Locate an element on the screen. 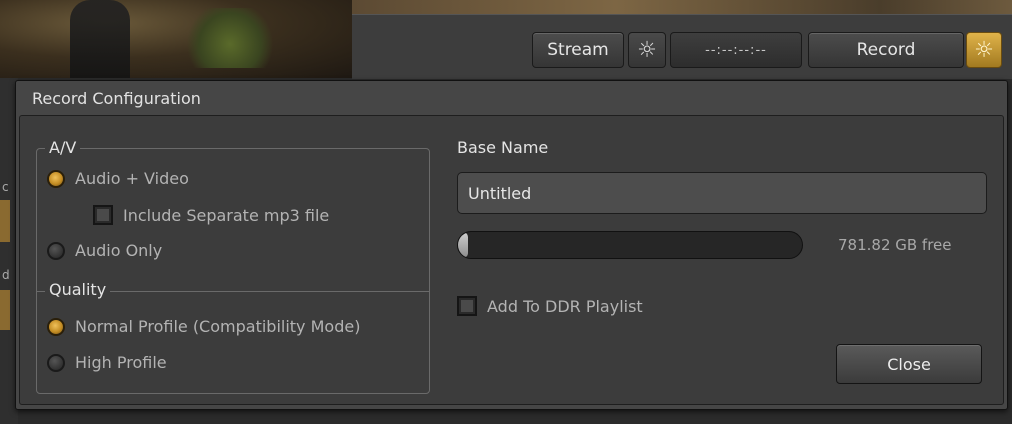 The width and height of the screenshot is (1012, 424). record-button: Record is located at coordinates (886, 50).